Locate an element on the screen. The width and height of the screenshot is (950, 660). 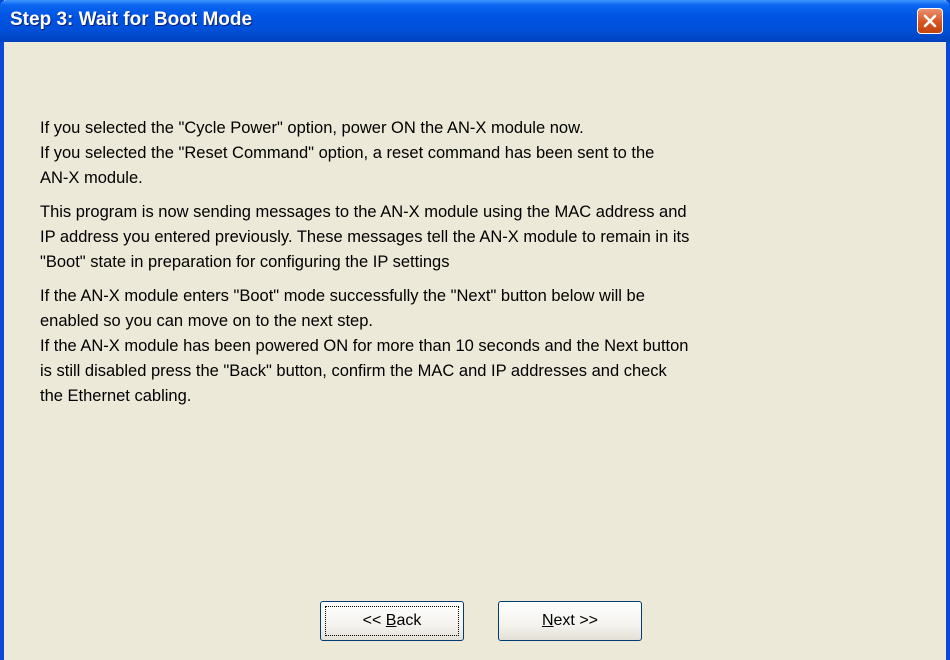
next-button: Next >> is located at coordinates (570, 621).